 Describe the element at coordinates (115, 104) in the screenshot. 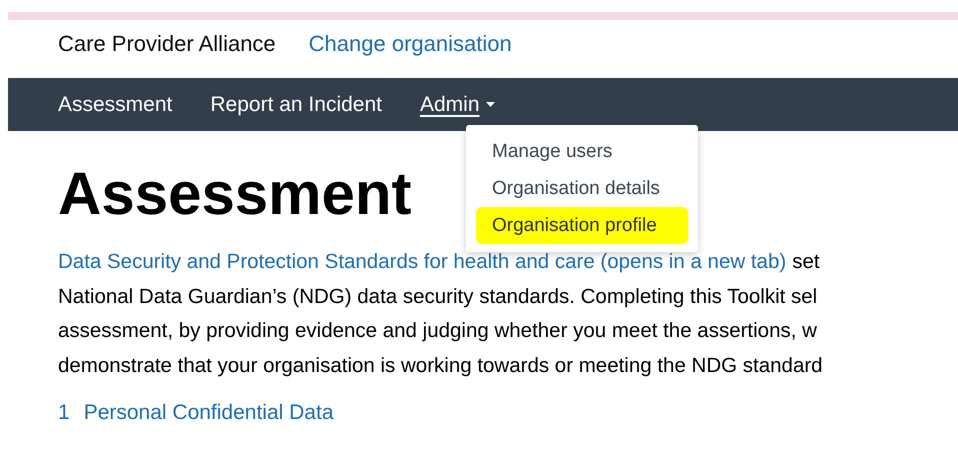

I see `nav-link: Assessment` at that location.